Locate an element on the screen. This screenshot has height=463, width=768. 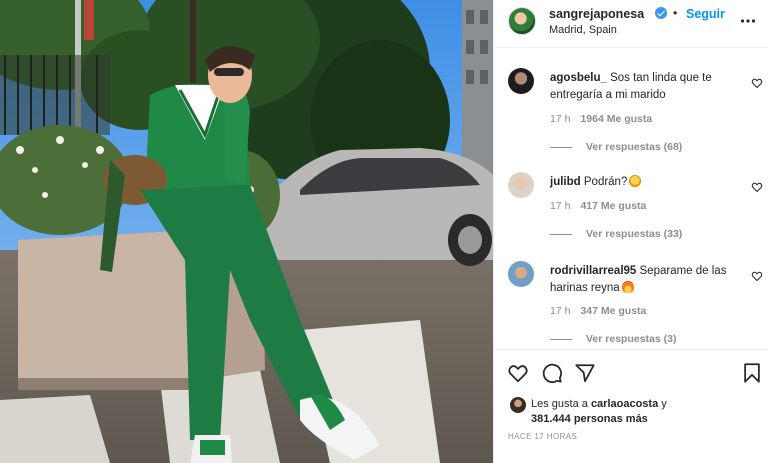
view-replies-label: Ver respuestas (3) is located at coordinates (631, 339).